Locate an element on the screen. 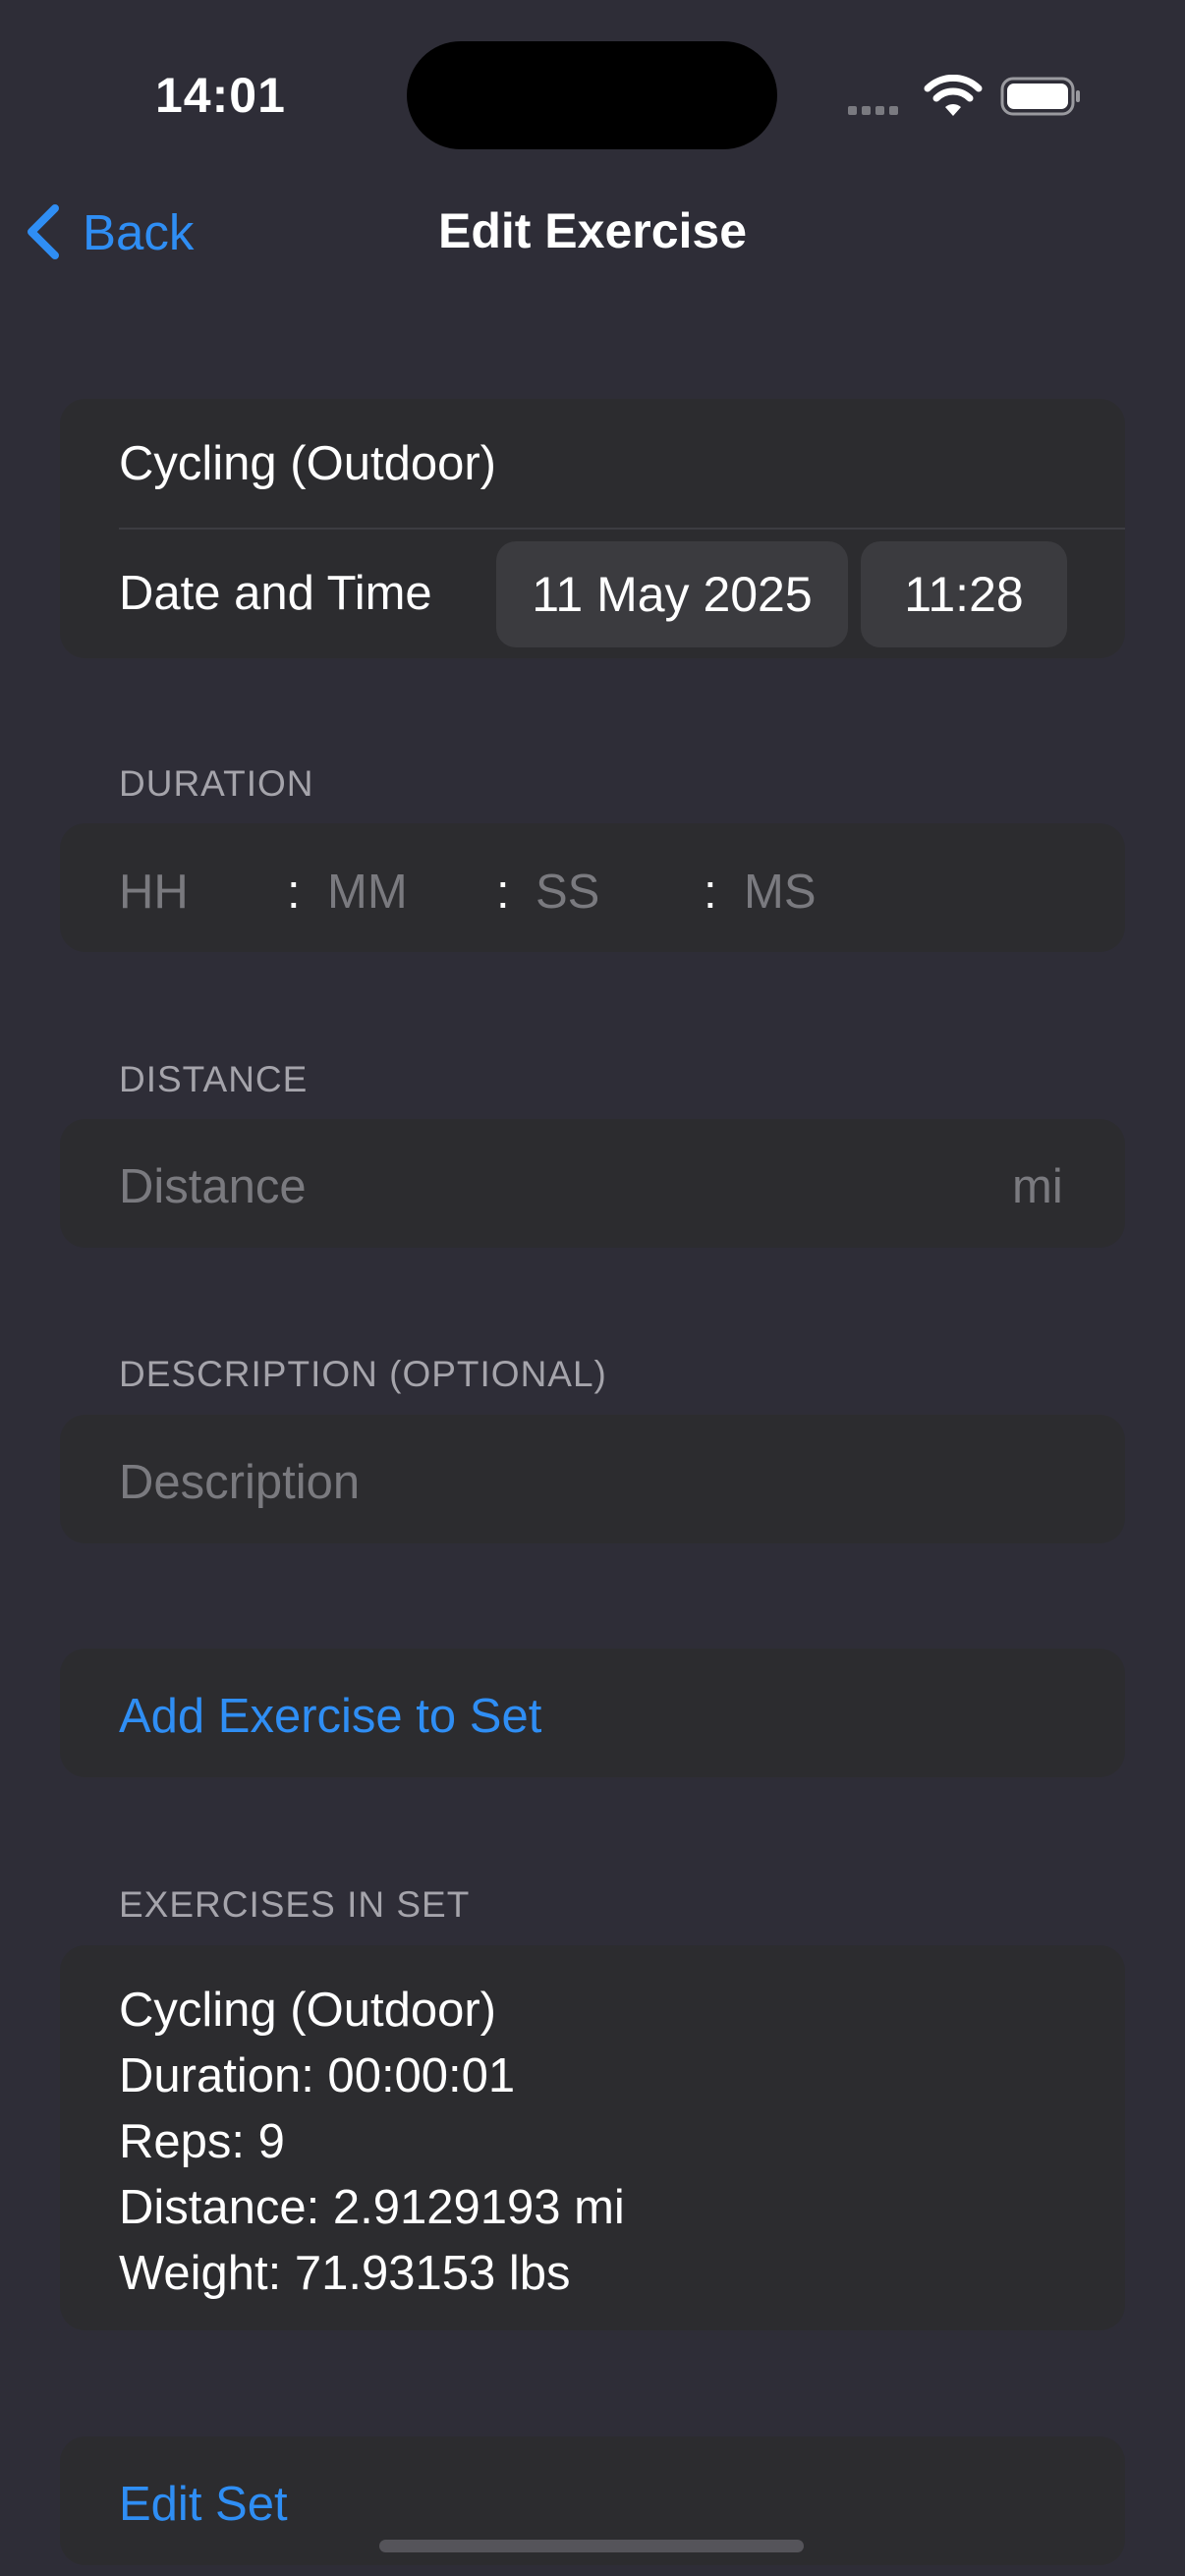 The image size is (1185, 2576). row-divider is located at coordinates (622, 529).